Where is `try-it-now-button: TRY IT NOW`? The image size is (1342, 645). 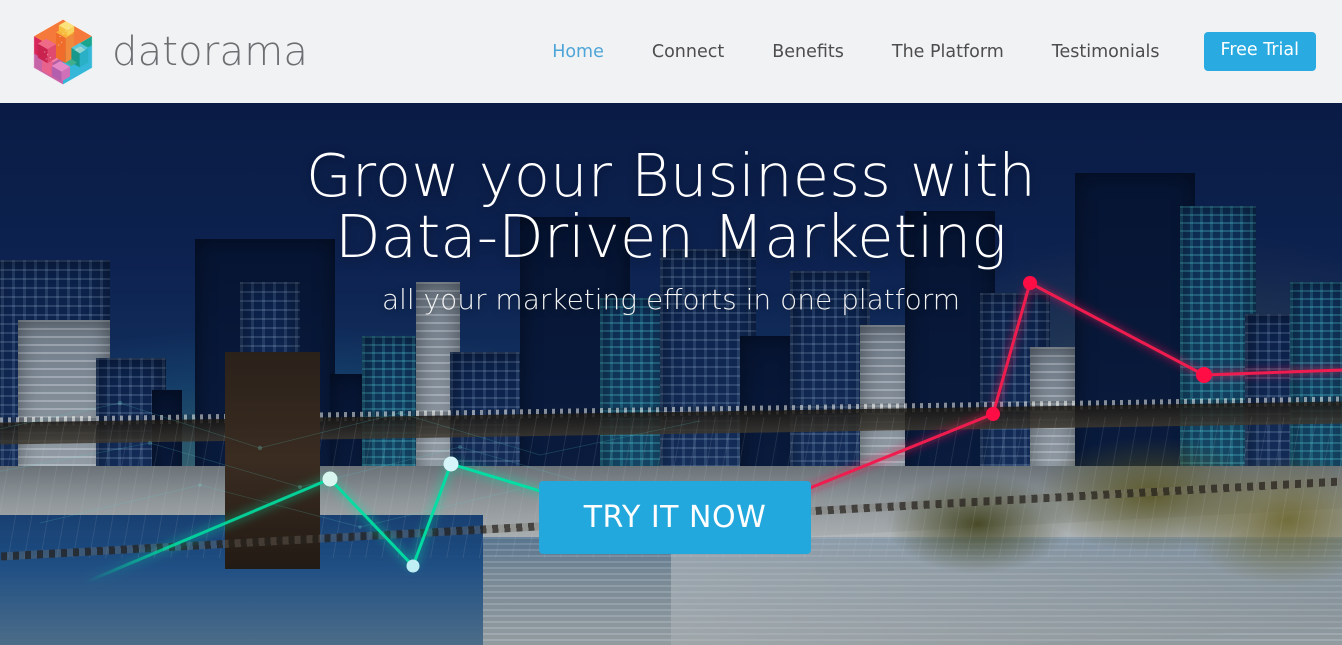
try-it-now-button: TRY IT NOW is located at coordinates (675, 517).